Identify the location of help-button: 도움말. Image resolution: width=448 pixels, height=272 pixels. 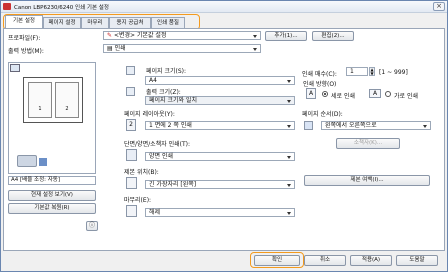
(417, 260).